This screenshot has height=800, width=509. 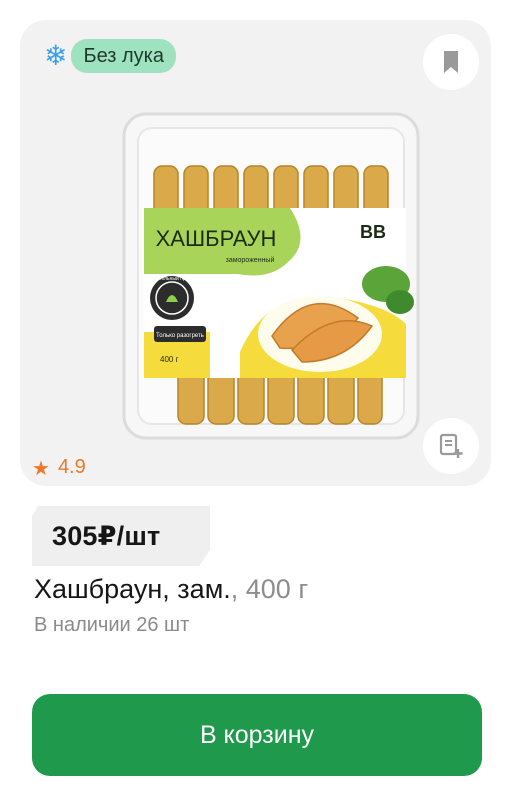 I want to click on badge-label: Без лука, so click(x=123, y=56).